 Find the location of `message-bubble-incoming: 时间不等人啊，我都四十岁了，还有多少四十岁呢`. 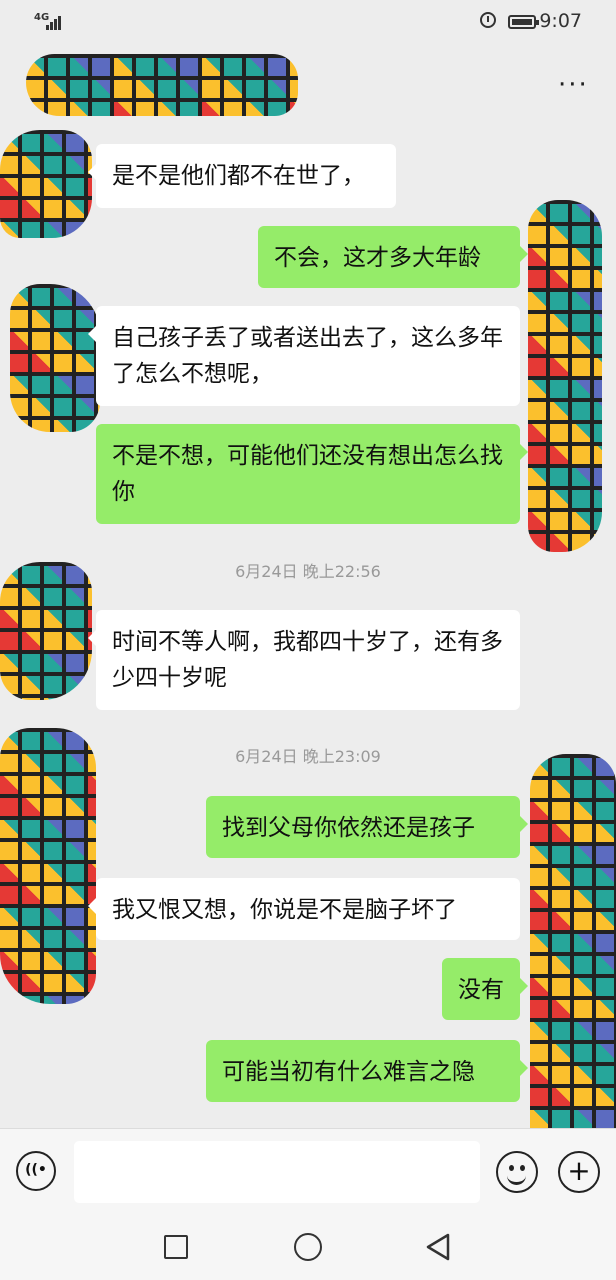

message-bubble-incoming: 时间不等人啊，我都四十岁了，还有多少四十岁呢 is located at coordinates (304, 660).